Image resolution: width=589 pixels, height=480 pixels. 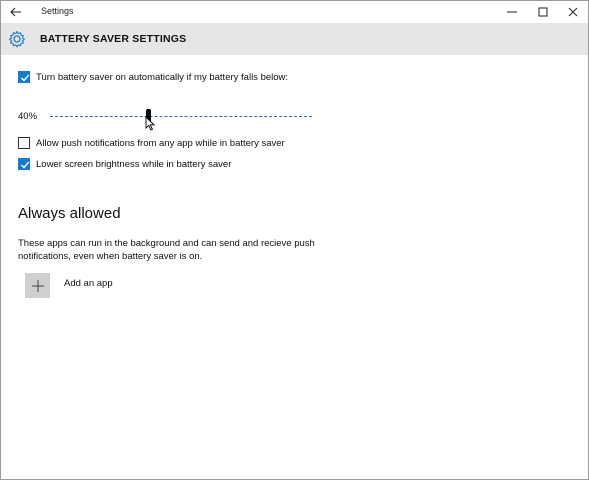 What do you see at coordinates (113, 39) in the screenshot?
I see `page-title: BATTERY SAVER SETTINGS` at bounding box center [113, 39].